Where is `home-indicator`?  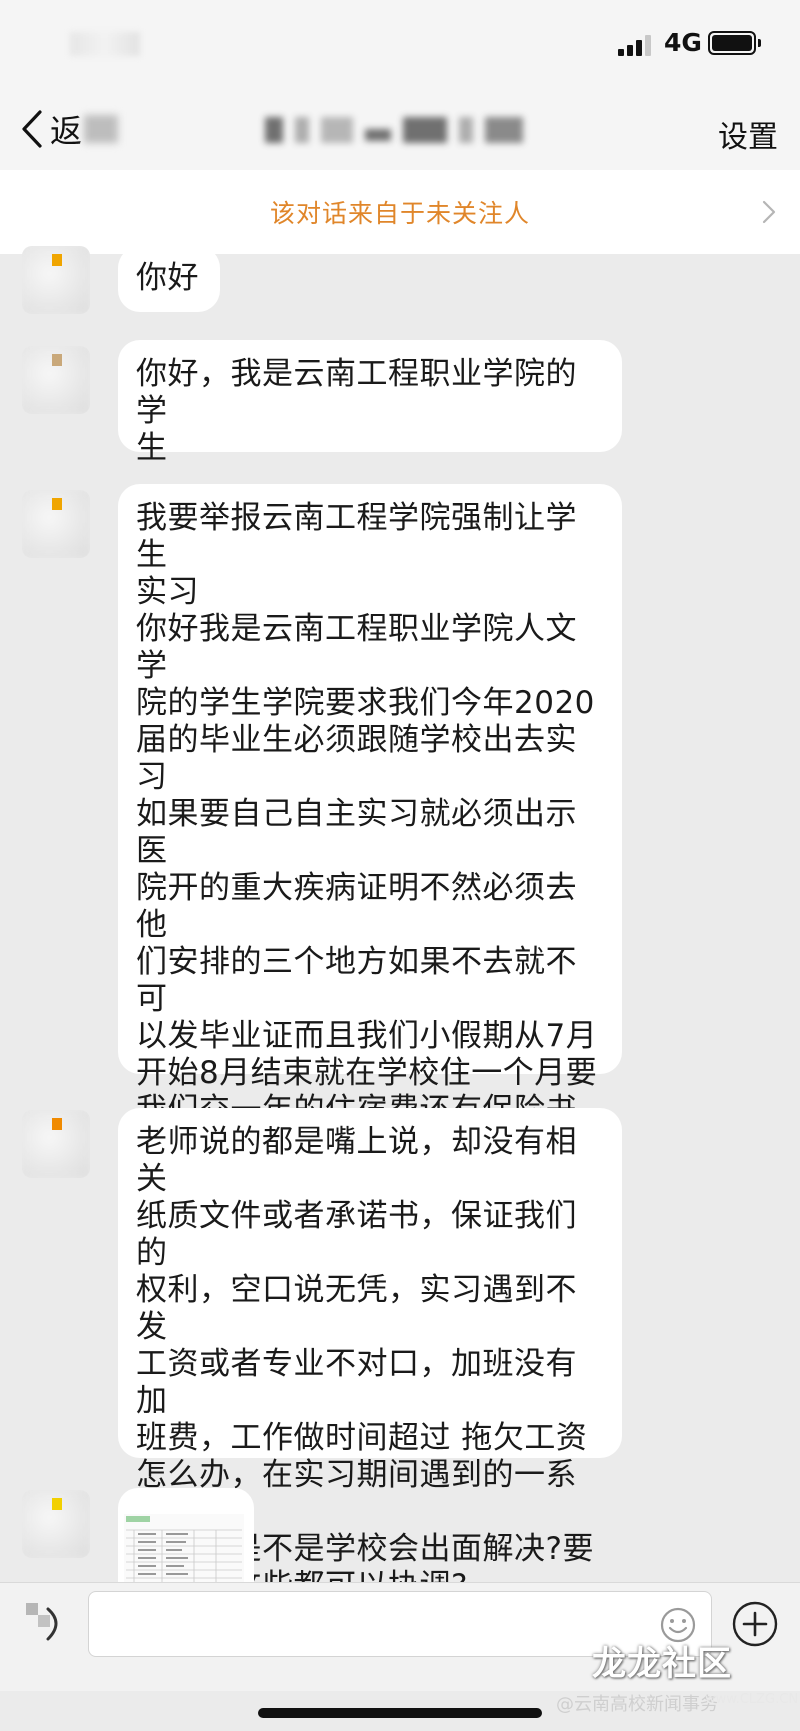
home-indicator is located at coordinates (400, 1713).